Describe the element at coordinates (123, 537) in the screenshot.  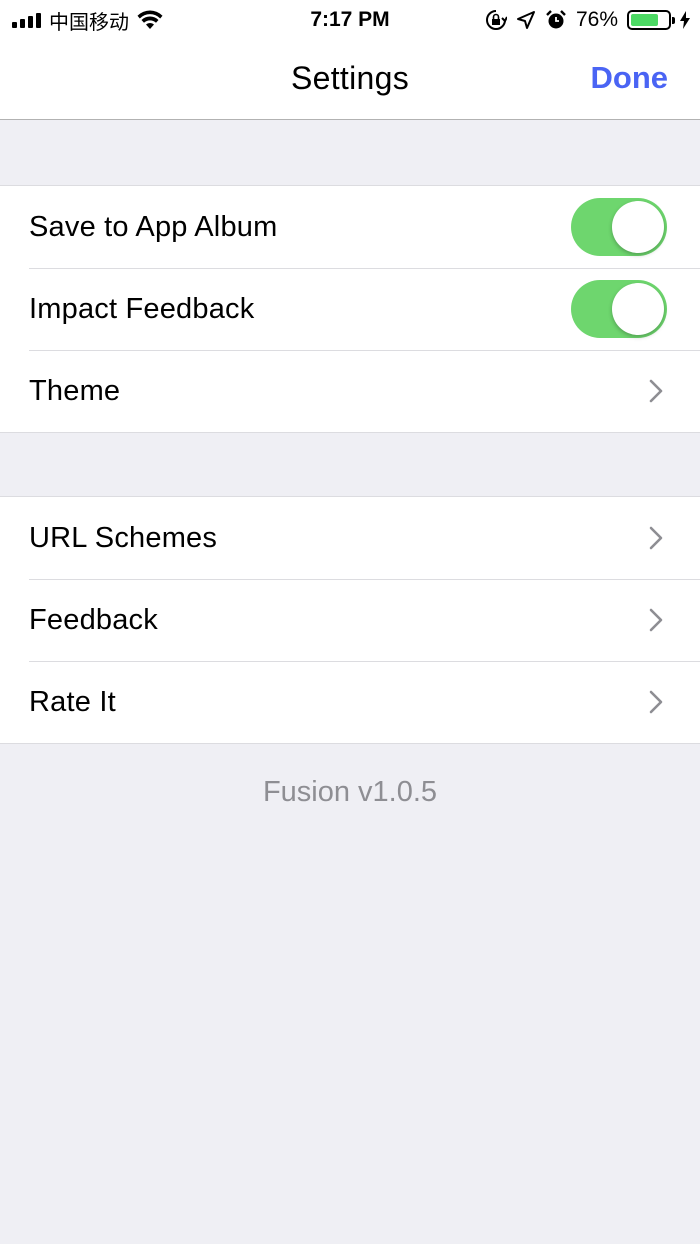
I see `row-label: URL Schemes` at that location.